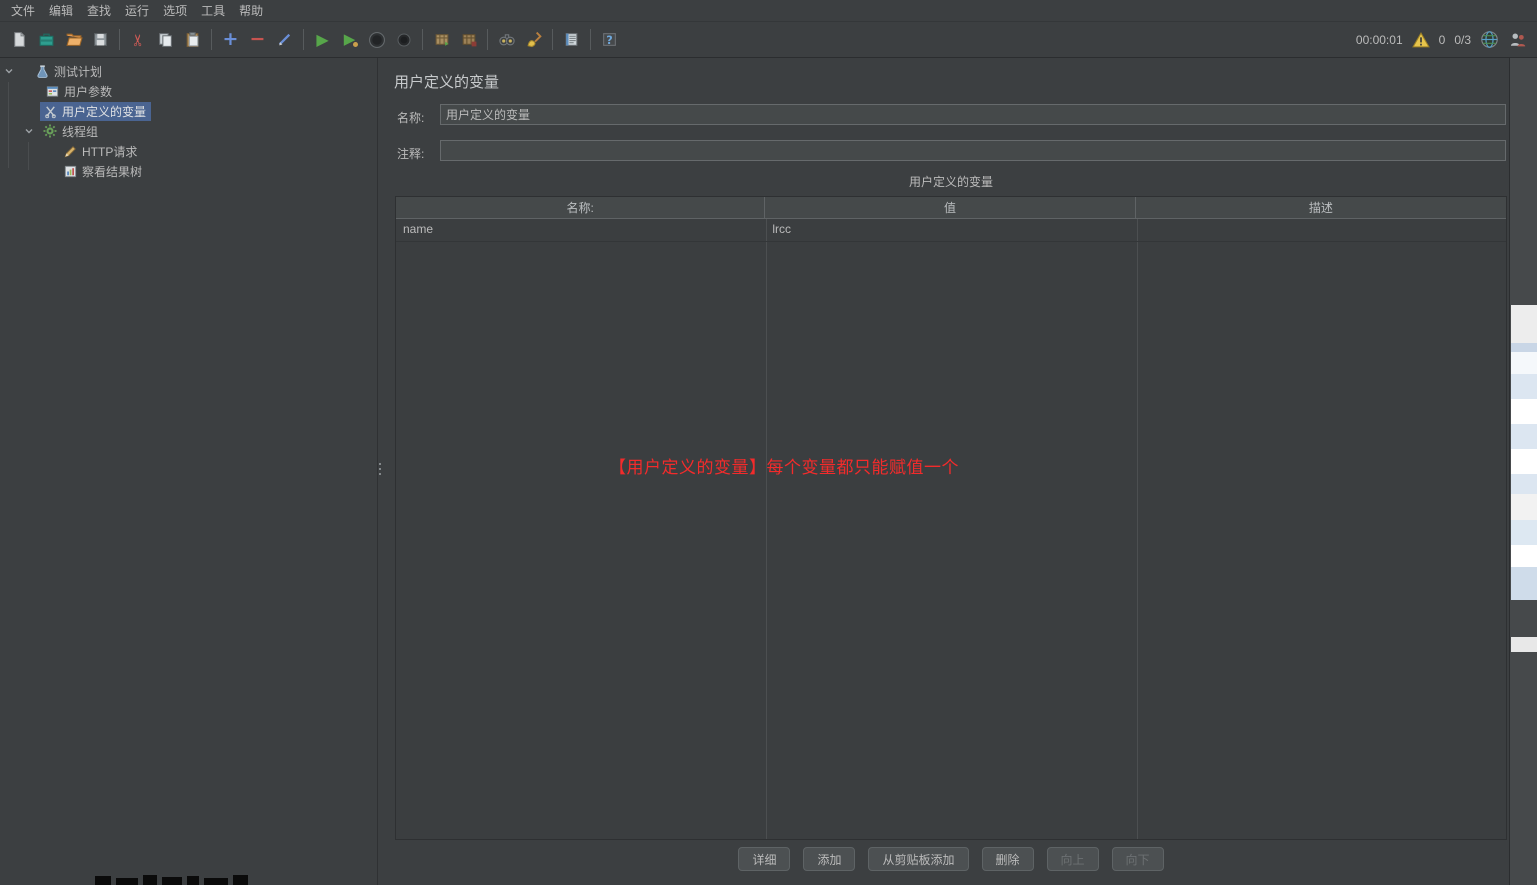 Image resolution: width=1537 pixels, height=885 pixels. I want to click on table-actions: 详细 添加 从剪贴板添加 删除 向上 向下, so click(951, 859).